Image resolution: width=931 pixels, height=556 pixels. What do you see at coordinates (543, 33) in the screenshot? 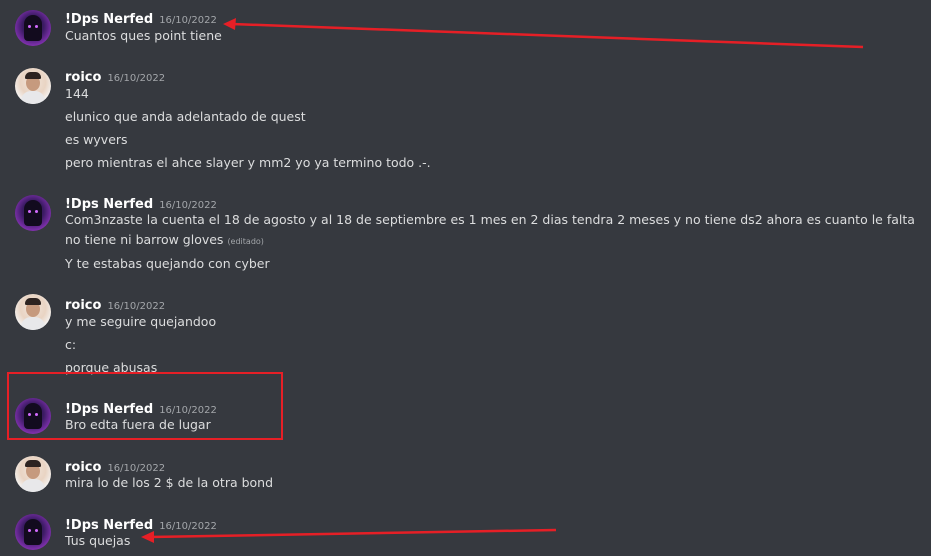
I see `annotation-arrow-top` at bounding box center [543, 33].